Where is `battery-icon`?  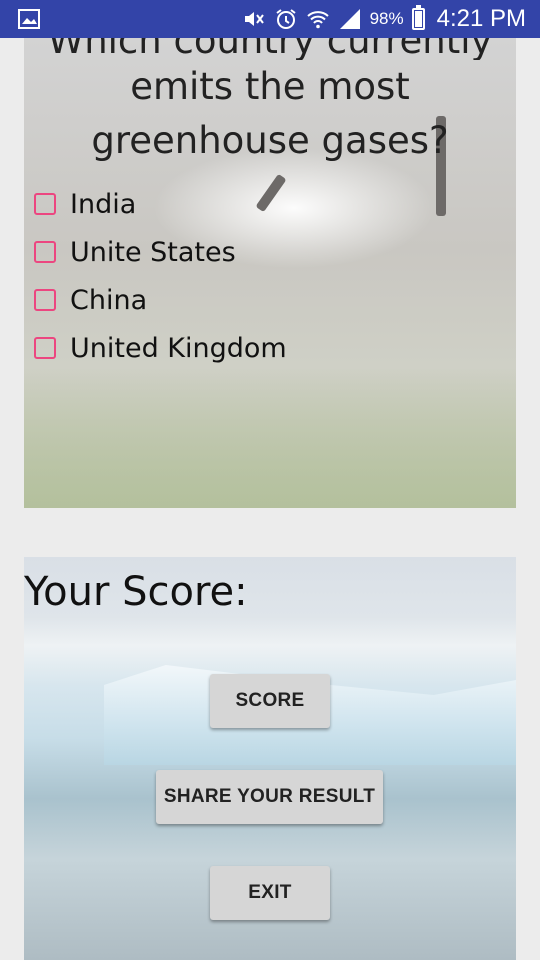 battery-icon is located at coordinates (418, 17).